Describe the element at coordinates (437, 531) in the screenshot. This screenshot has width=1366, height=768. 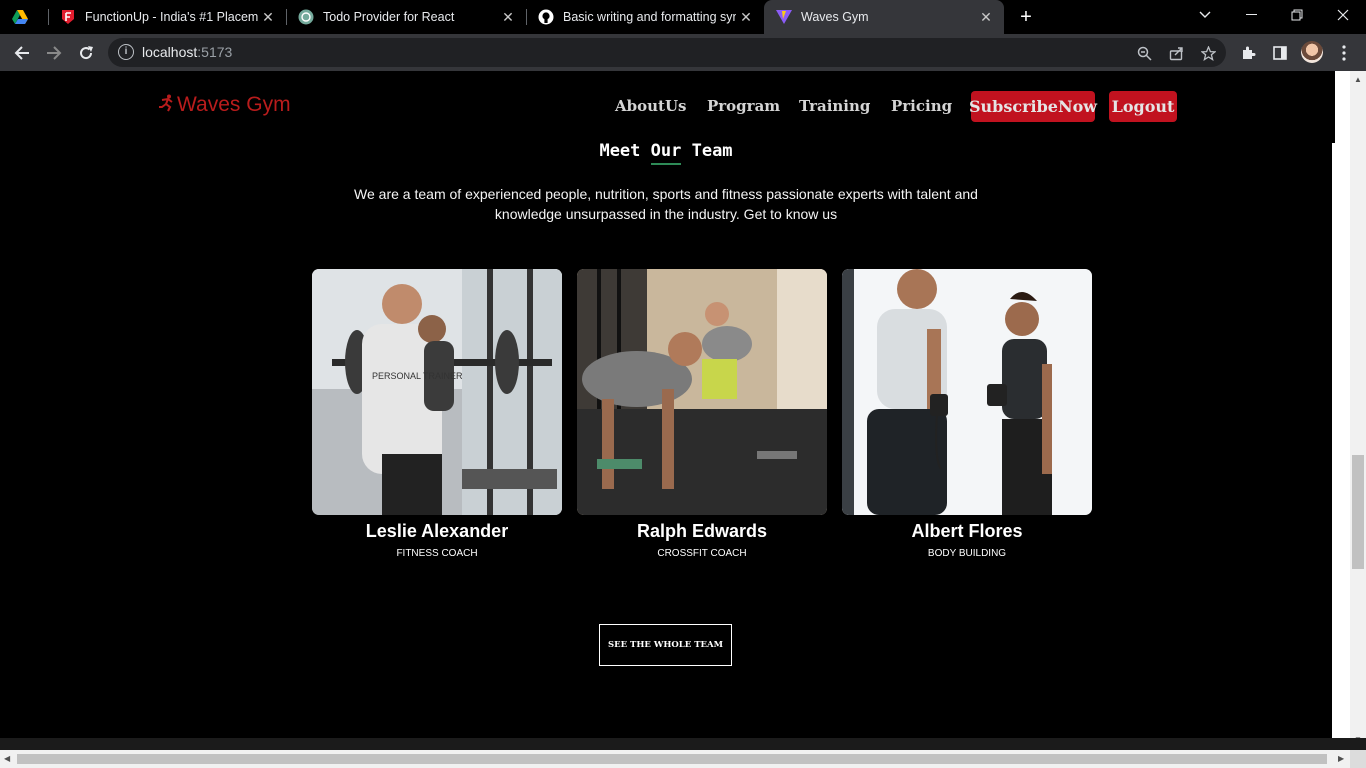
I see `team-member-name: Leslie Alexander` at that location.